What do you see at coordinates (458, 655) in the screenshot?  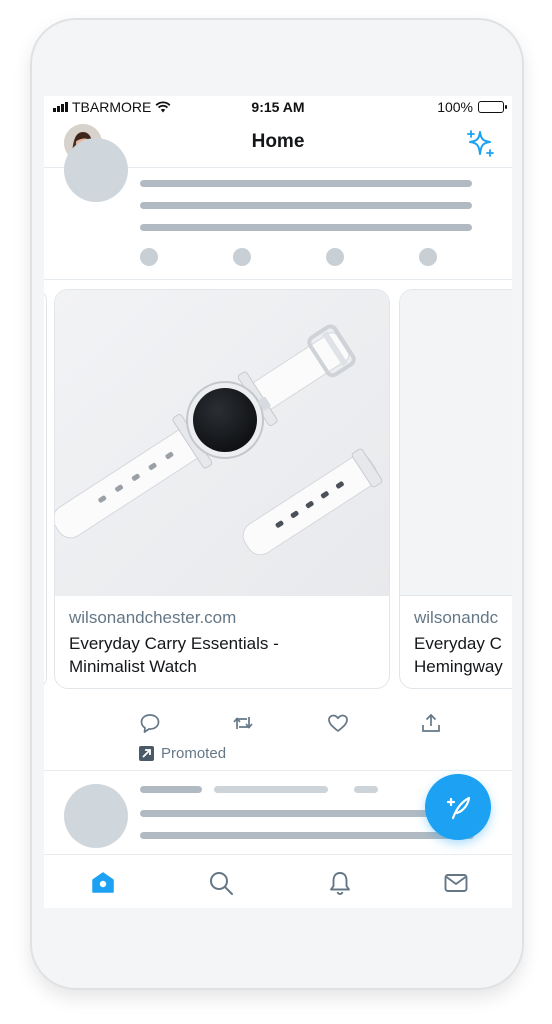 I see `card-title: Everyday C Hemingway` at bounding box center [458, 655].